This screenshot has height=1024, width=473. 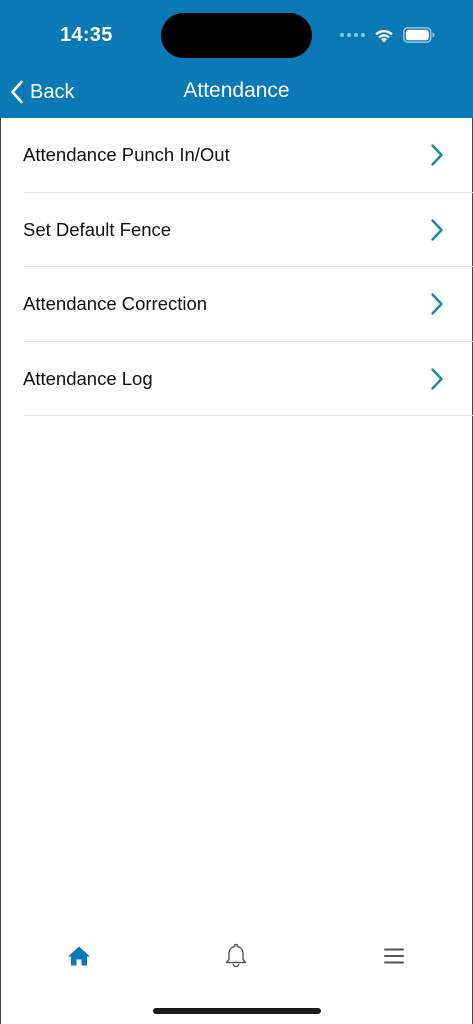 I want to click on menu-item-attendance-punch: Attendance Punch In/Out, so click(x=236, y=155).